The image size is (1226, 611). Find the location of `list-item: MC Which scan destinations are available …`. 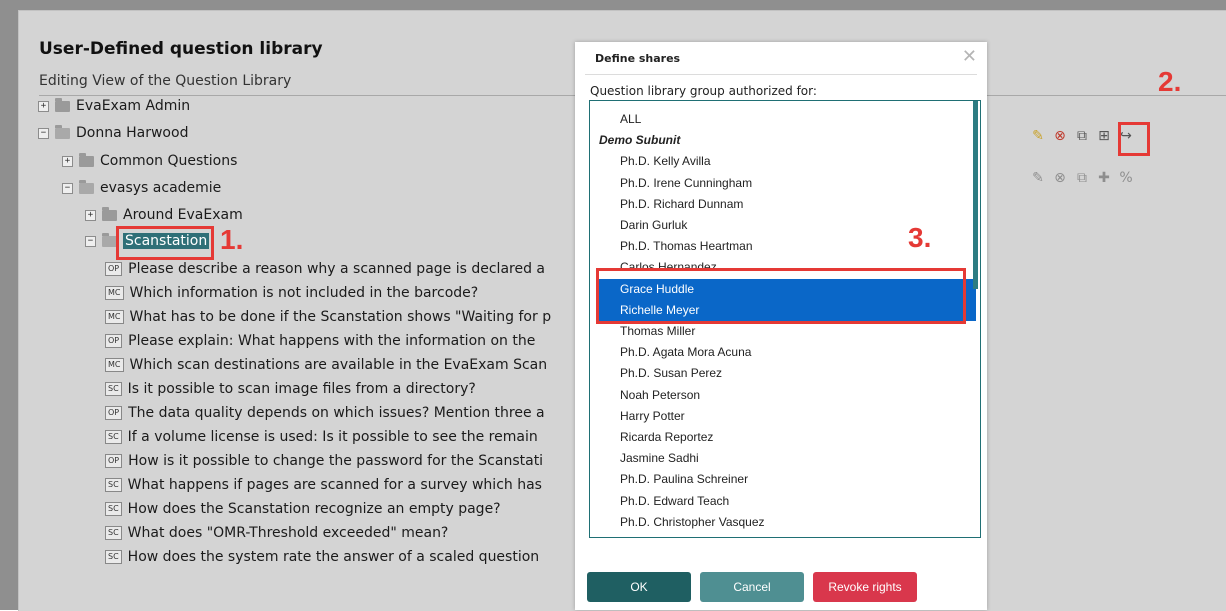

list-item: MC Which scan destinations are available … is located at coordinates (326, 365).